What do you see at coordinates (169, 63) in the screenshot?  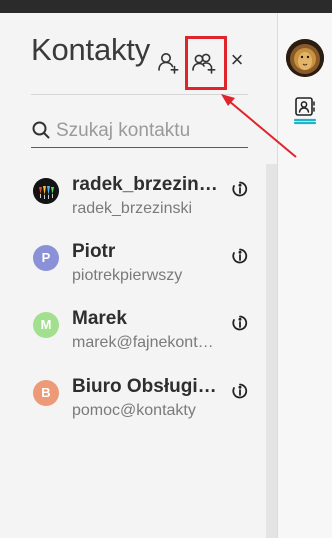 I see `add-contact-icon` at bounding box center [169, 63].